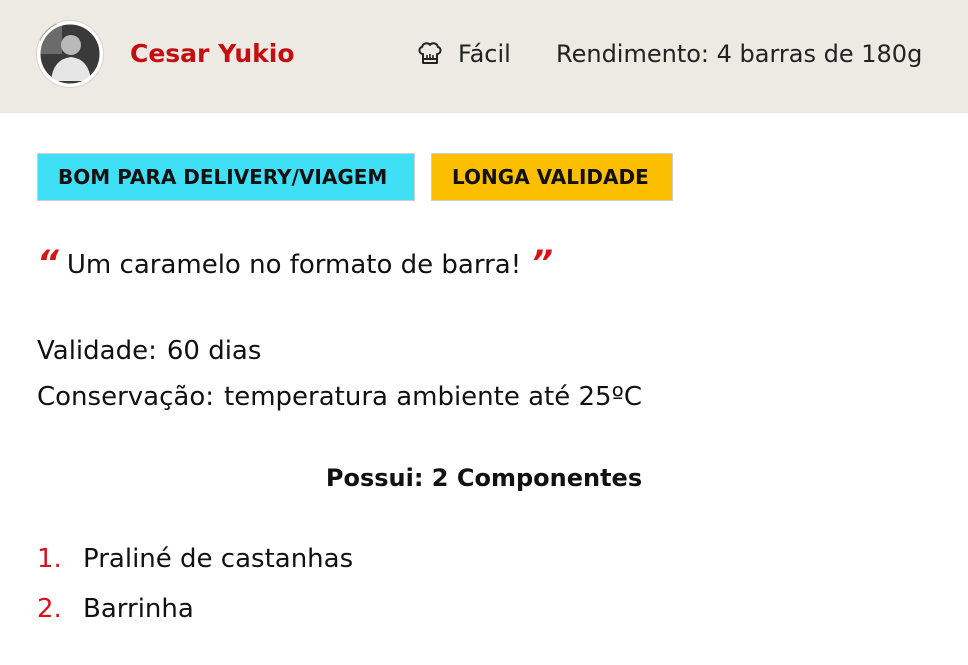 The width and height of the screenshot is (968, 665). Describe the element at coordinates (70, 54) in the screenshot. I see `author-avatar` at that location.